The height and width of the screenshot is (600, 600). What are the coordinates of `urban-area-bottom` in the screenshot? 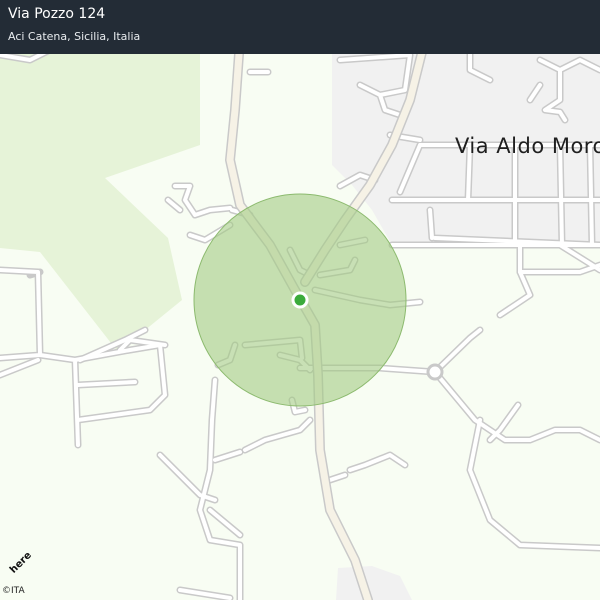 It's located at (374, 583).